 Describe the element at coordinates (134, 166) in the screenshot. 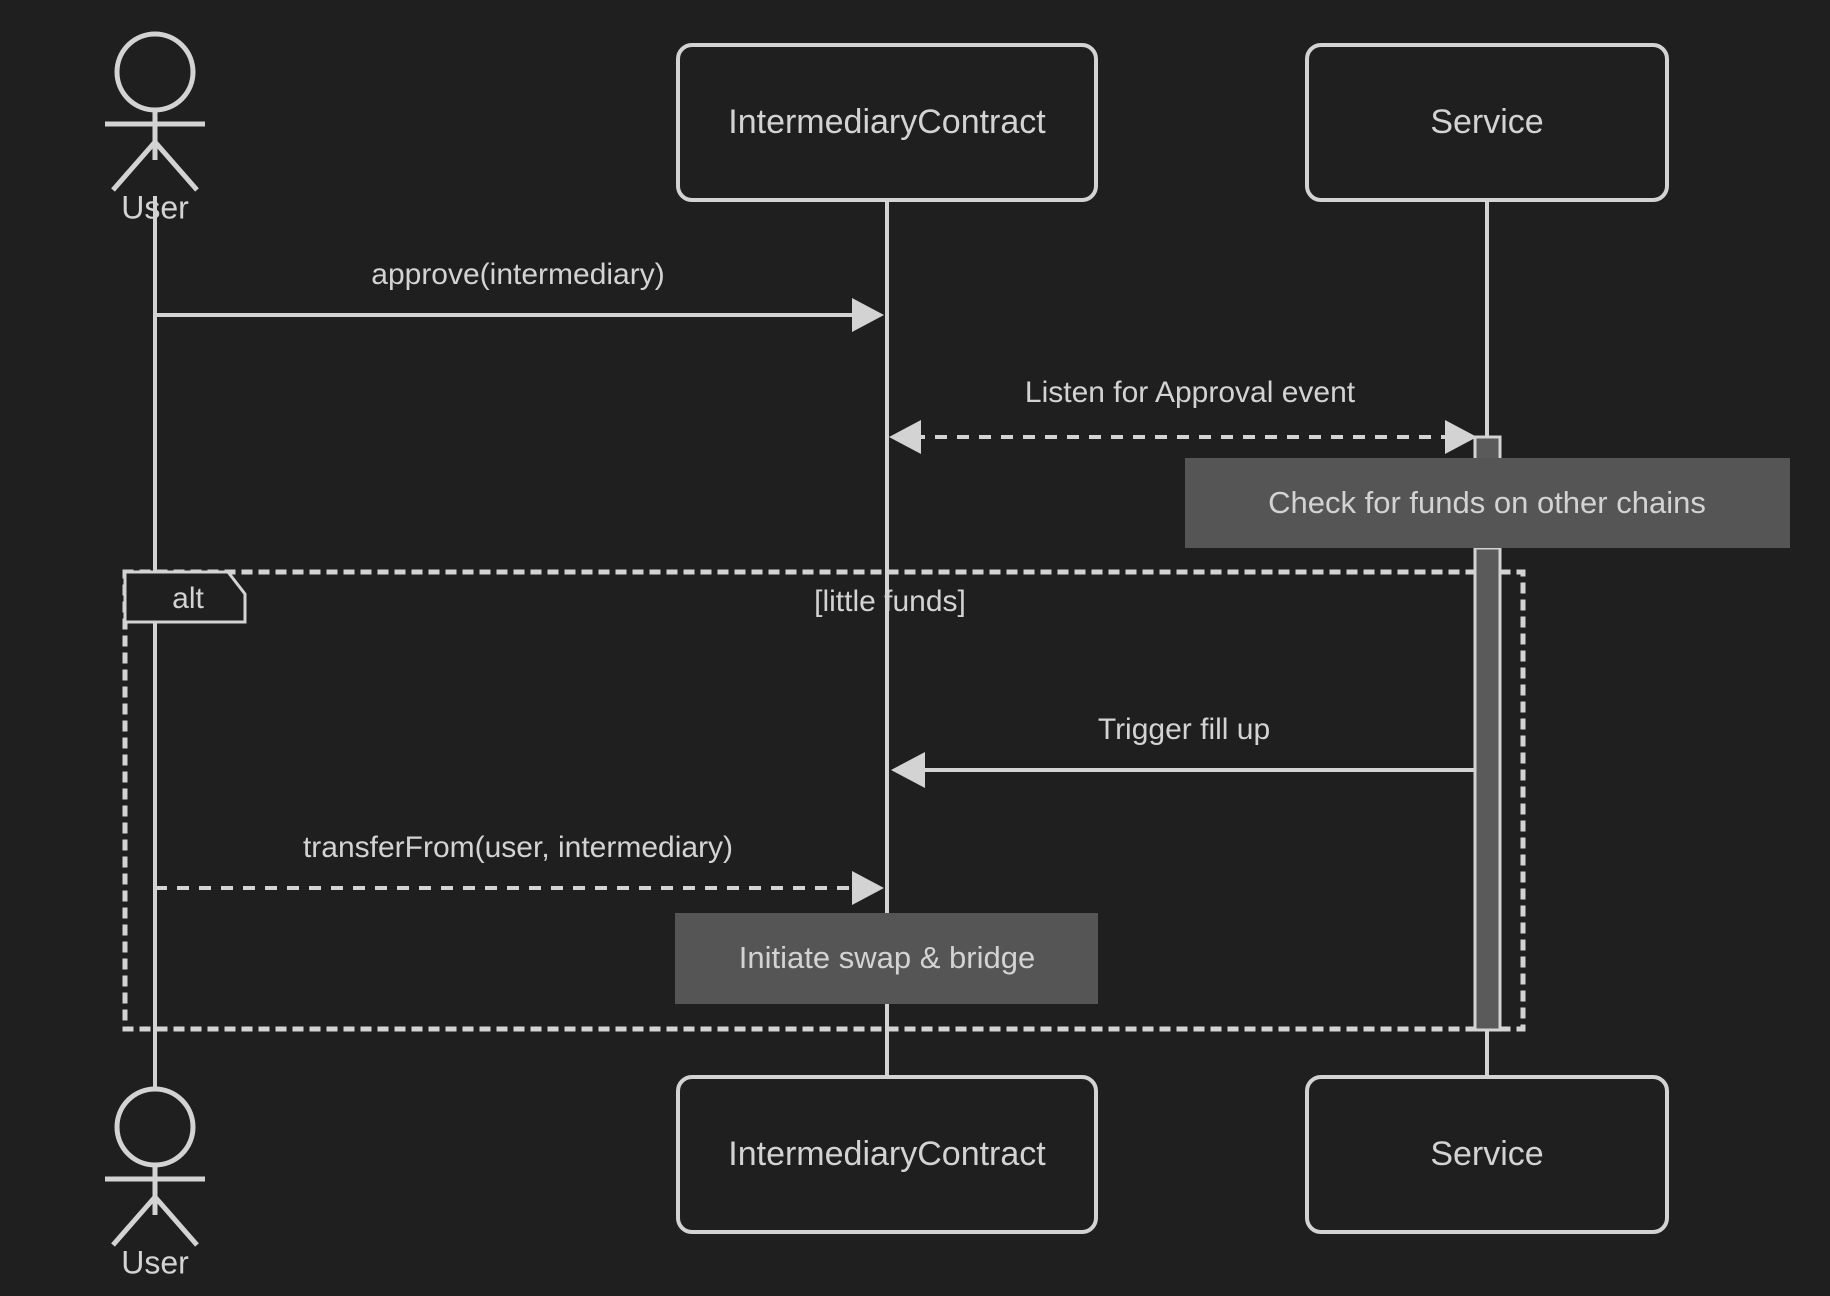

I see `actor-leg-left-top` at that location.